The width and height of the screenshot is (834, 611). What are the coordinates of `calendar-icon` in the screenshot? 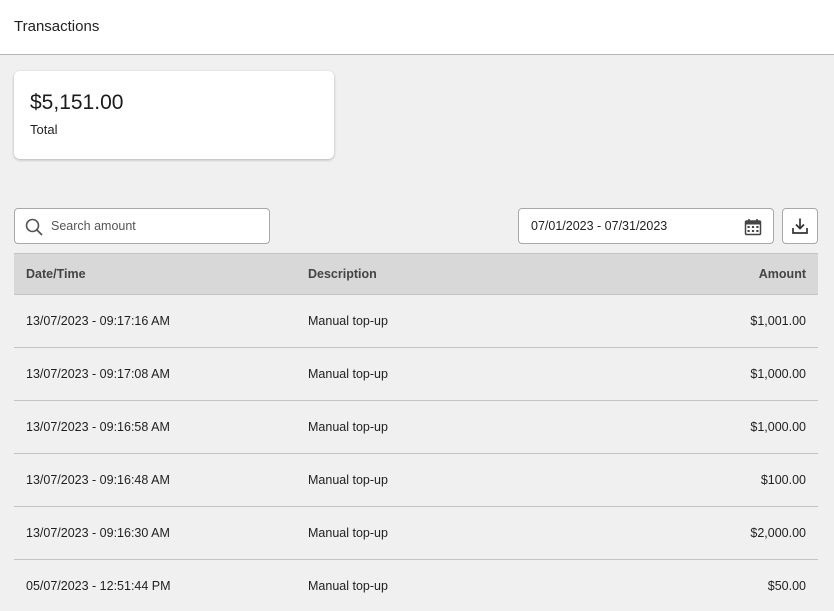 It's located at (753, 227).